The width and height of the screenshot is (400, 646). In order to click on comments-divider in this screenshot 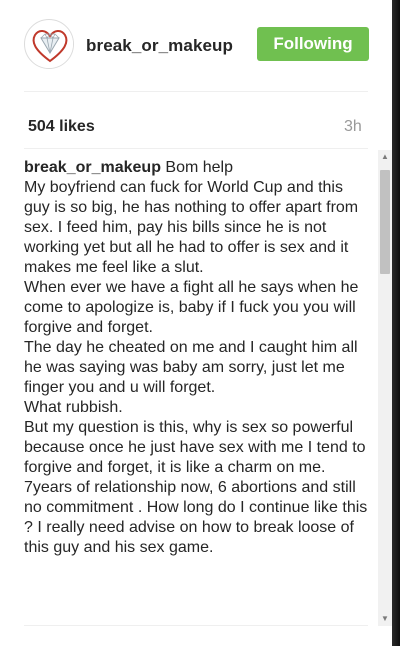, I will do `click(196, 625)`.